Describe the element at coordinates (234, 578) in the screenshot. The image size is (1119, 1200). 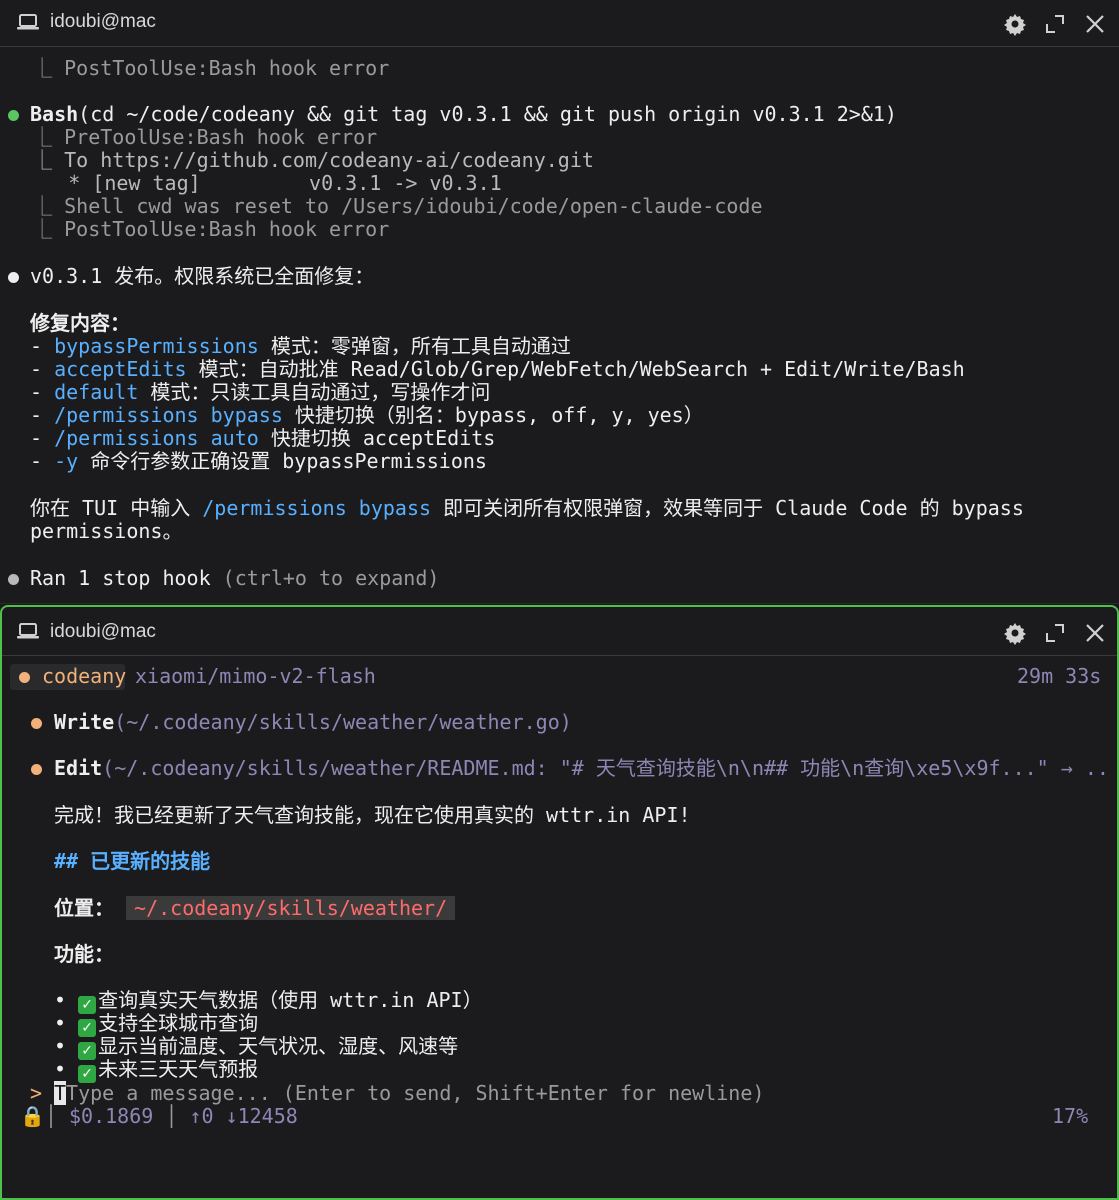
I see `stop-hook-line: Ran 1 stop hook (ctrl+o to expand)` at that location.